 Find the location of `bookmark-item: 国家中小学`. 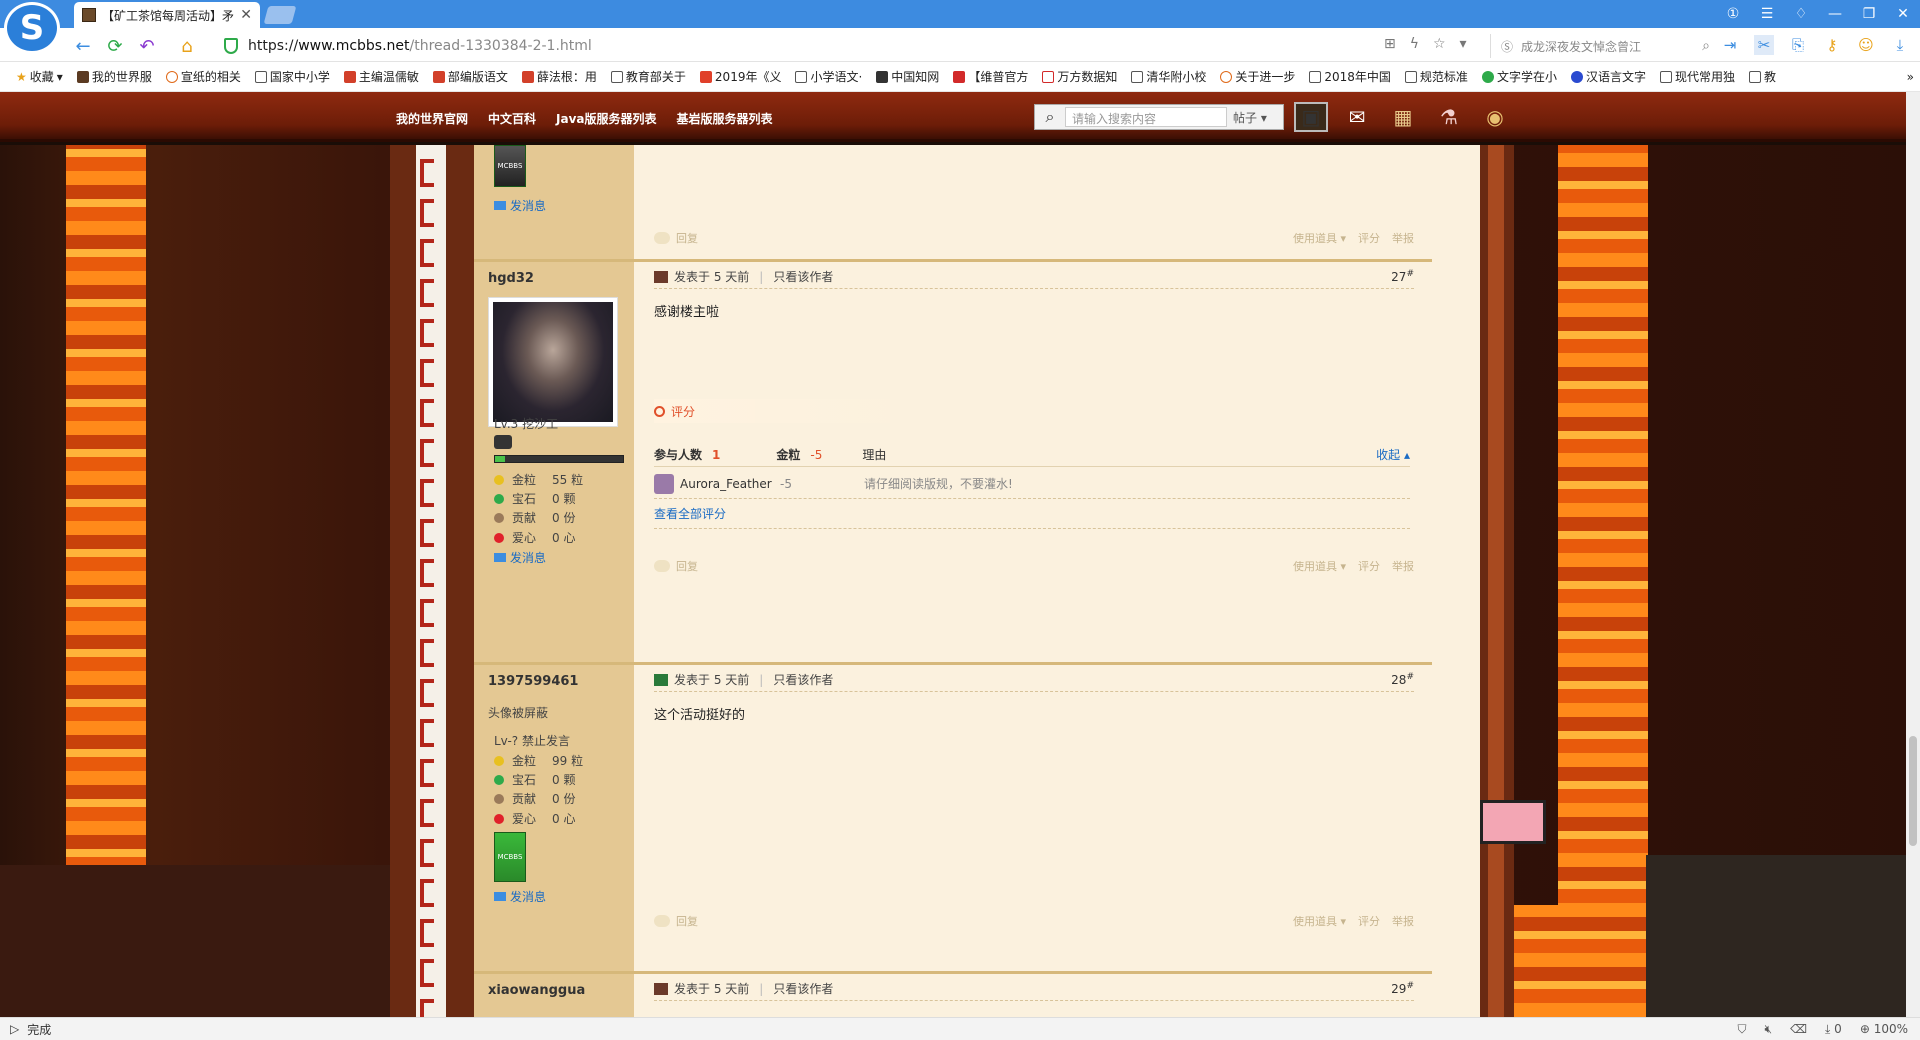

bookmark-item: 国家中小学 is located at coordinates (292, 76).